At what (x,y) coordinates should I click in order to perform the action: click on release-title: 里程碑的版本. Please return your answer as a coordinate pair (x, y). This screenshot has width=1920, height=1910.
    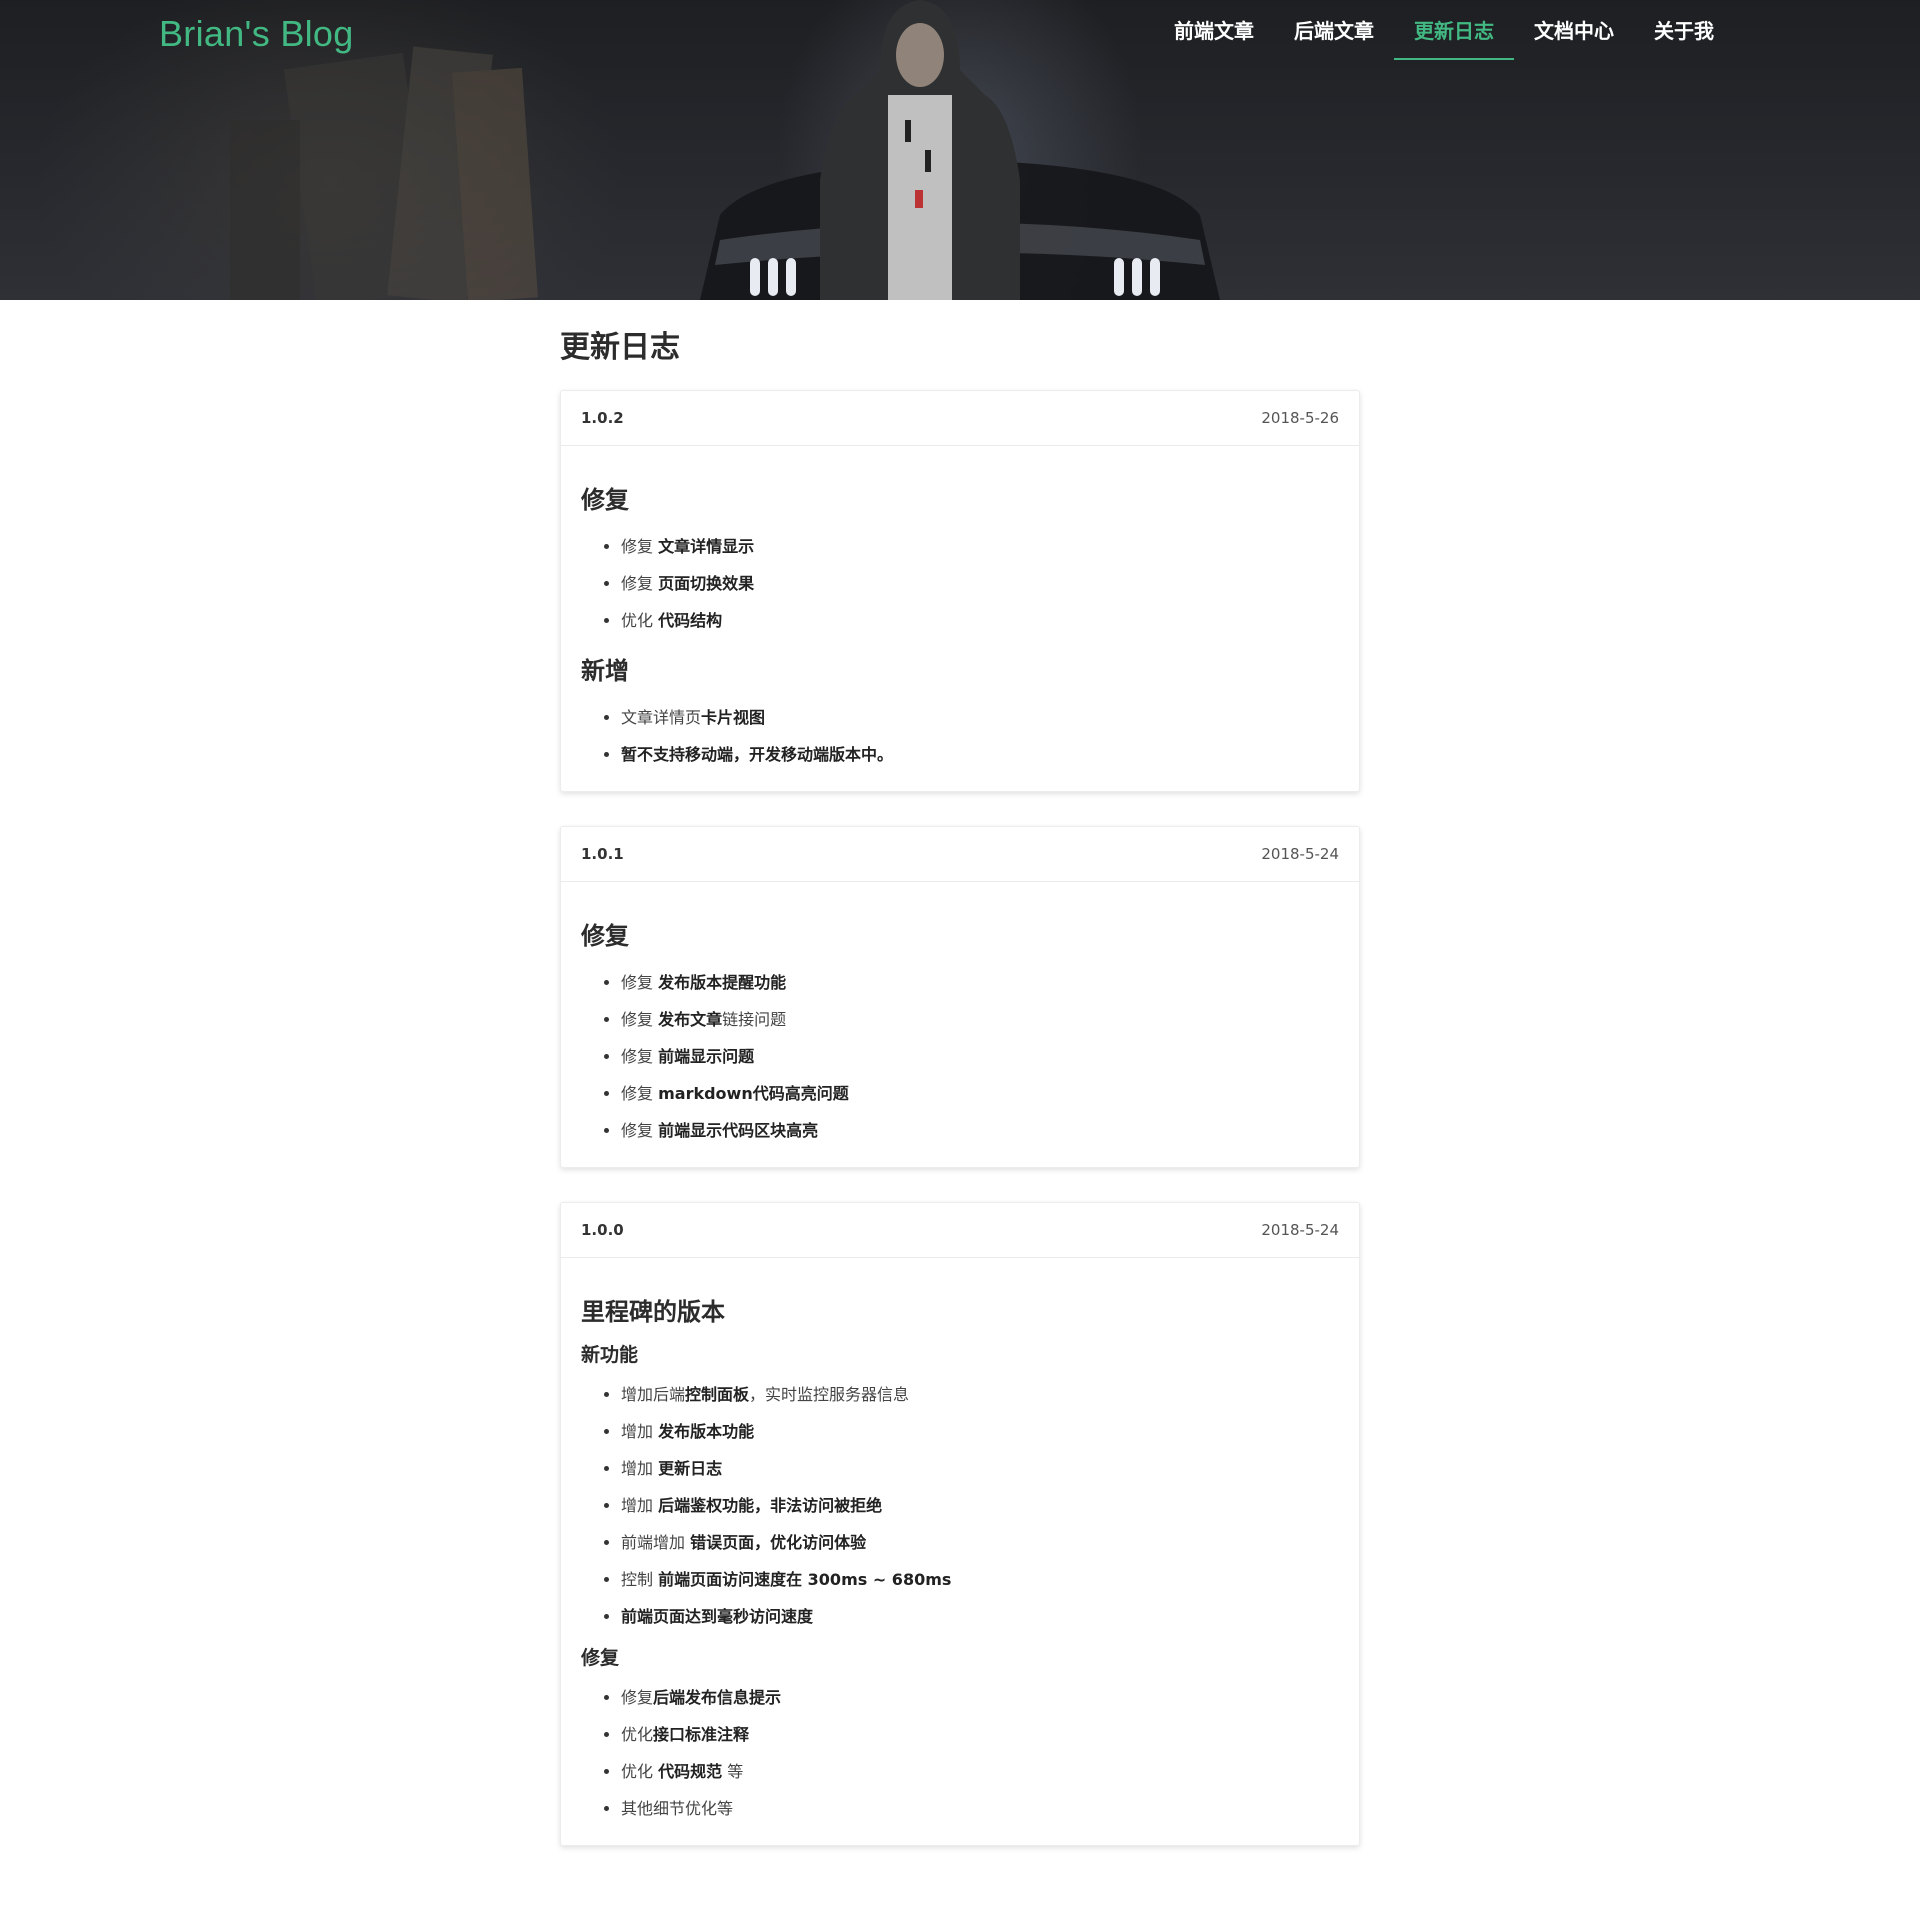
    Looking at the image, I should click on (653, 1312).